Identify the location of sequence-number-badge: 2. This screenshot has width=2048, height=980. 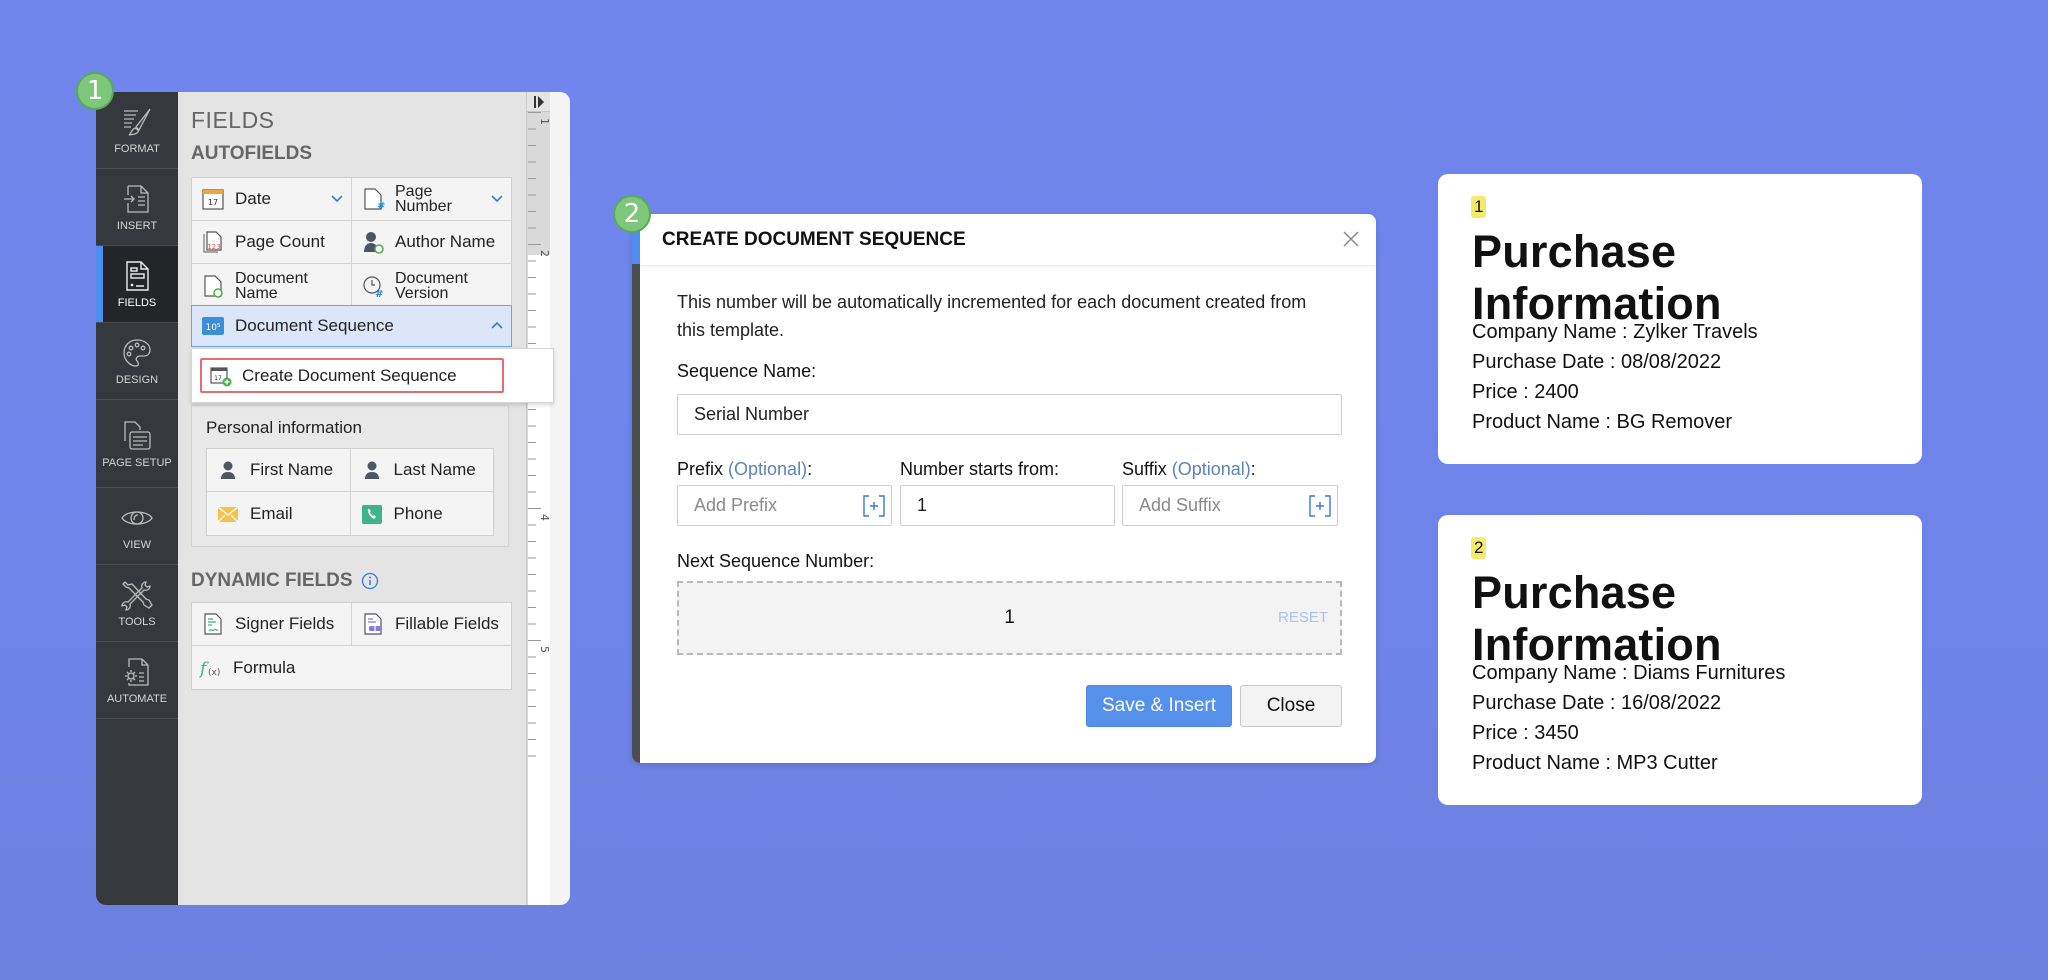
(1479, 548).